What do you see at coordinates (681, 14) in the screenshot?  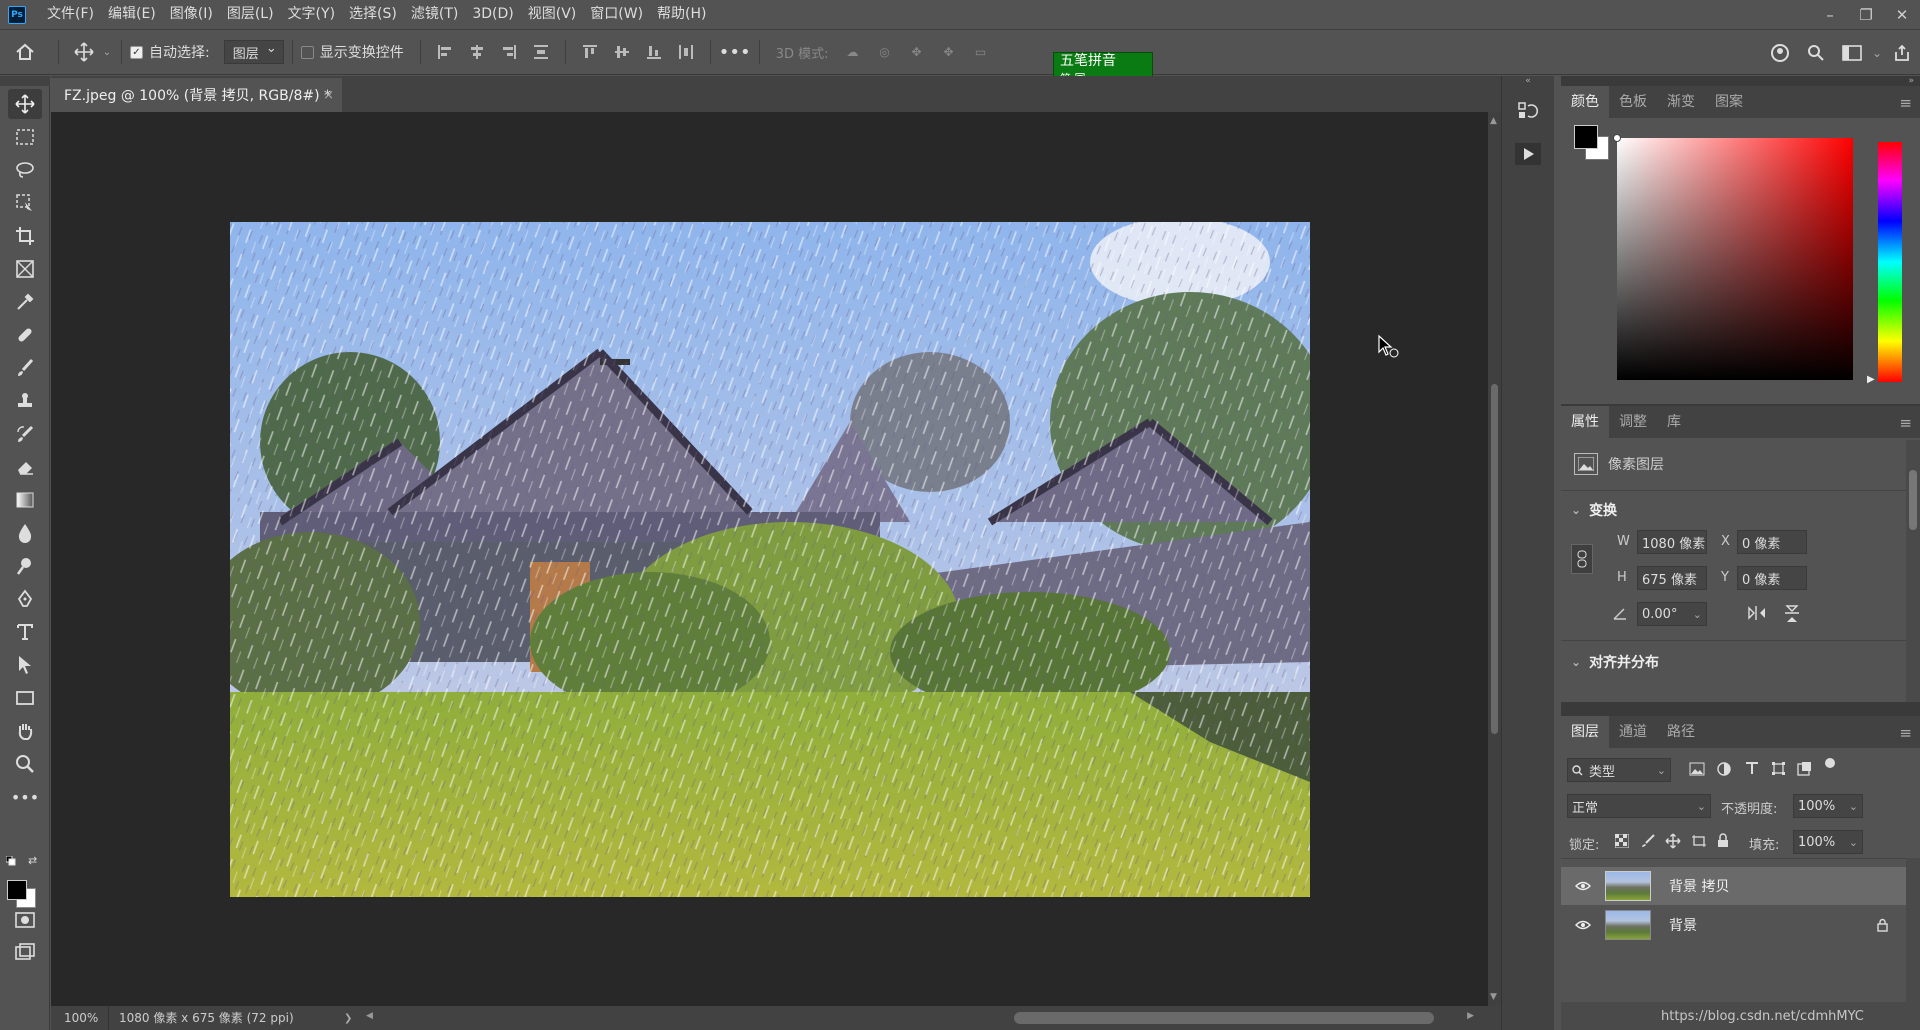 I see `menu-help: 帮助(H)` at bounding box center [681, 14].